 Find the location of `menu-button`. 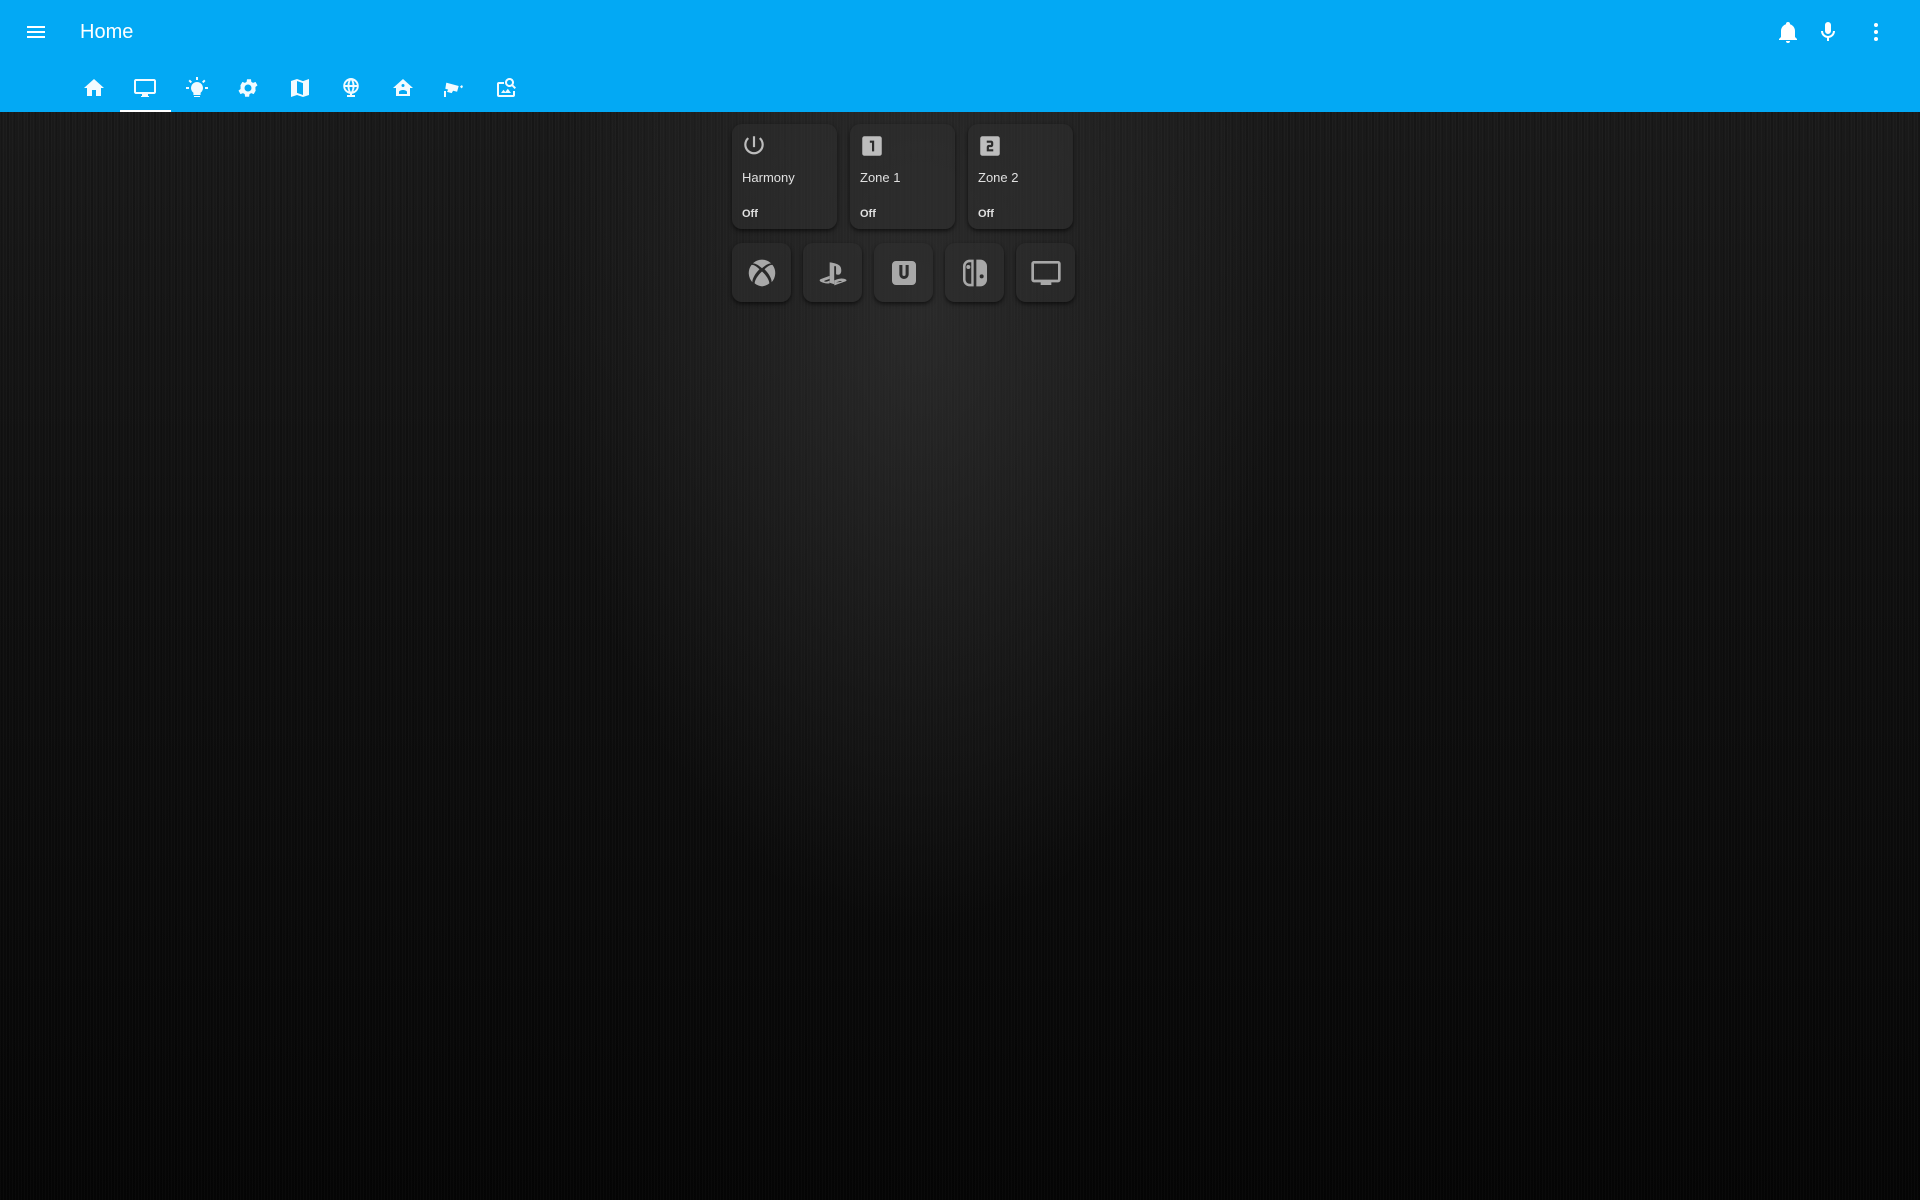

menu-button is located at coordinates (36, 32).